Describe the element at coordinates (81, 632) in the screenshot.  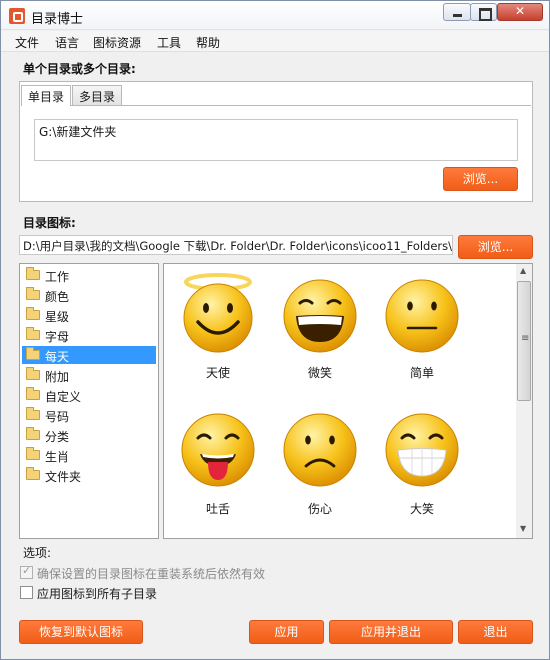
I see `restore-default-button: 恢复到默认图标` at that location.